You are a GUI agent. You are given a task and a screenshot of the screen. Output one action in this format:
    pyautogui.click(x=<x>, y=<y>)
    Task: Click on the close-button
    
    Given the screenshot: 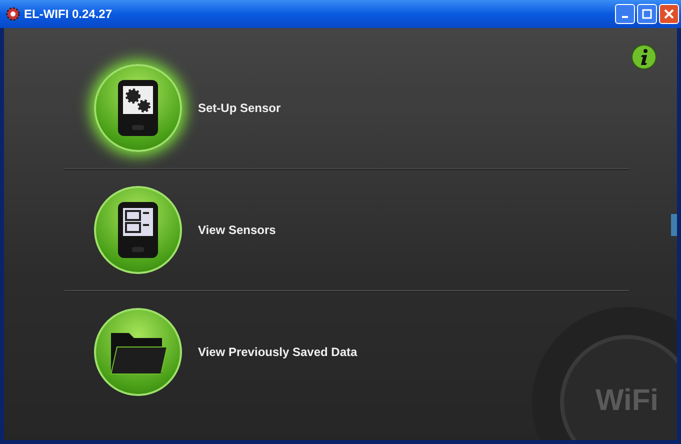 What is the action you would take?
    pyautogui.click(x=669, y=14)
    